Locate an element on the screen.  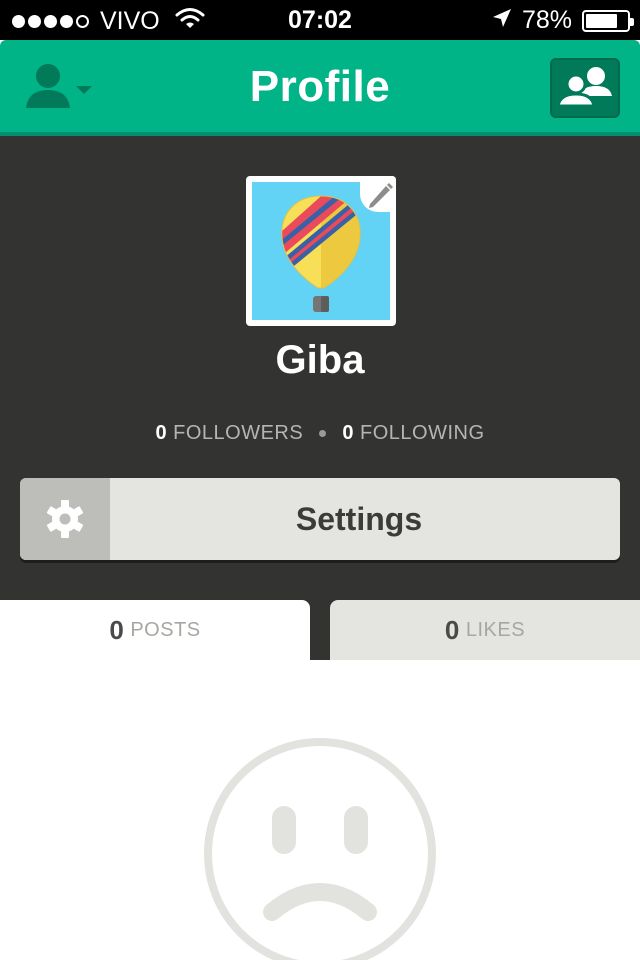
friends-icon is located at coordinates (584, 87).